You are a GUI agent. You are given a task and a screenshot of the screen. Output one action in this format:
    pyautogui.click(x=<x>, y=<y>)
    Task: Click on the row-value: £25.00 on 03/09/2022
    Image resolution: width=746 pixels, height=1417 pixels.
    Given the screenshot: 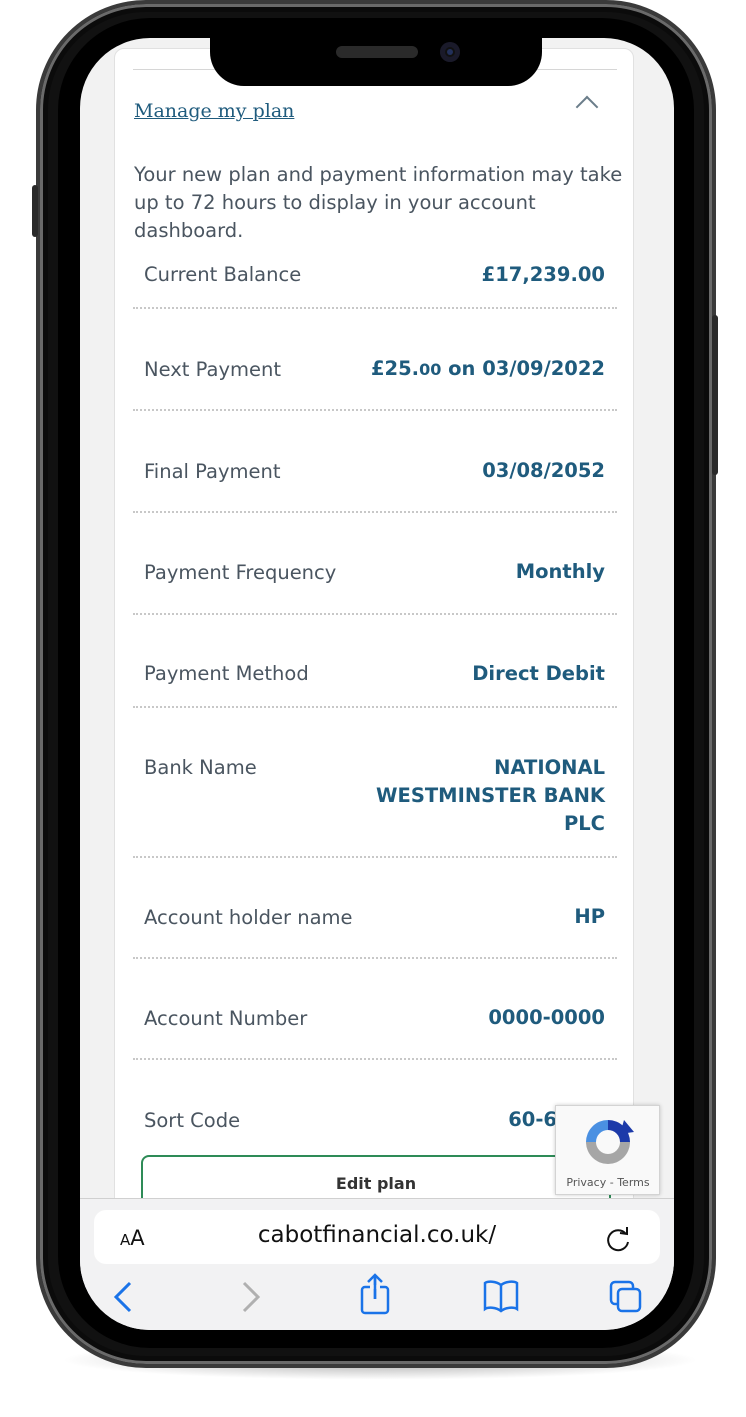 What is the action you would take?
    pyautogui.click(x=488, y=369)
    